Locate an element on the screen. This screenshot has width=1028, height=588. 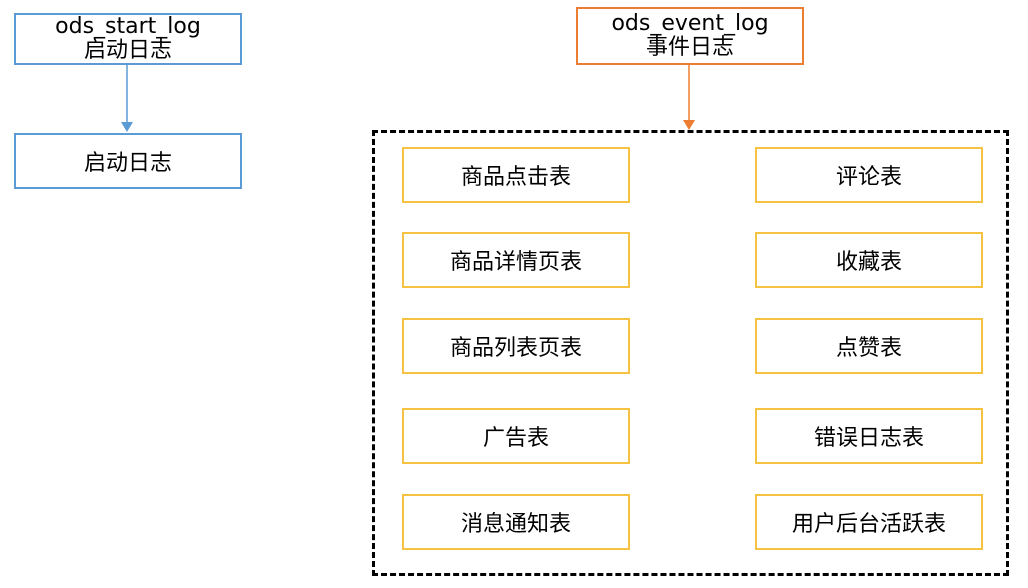
event-table-label: 用户后台活跃表 is located at coordinates (868, 524).